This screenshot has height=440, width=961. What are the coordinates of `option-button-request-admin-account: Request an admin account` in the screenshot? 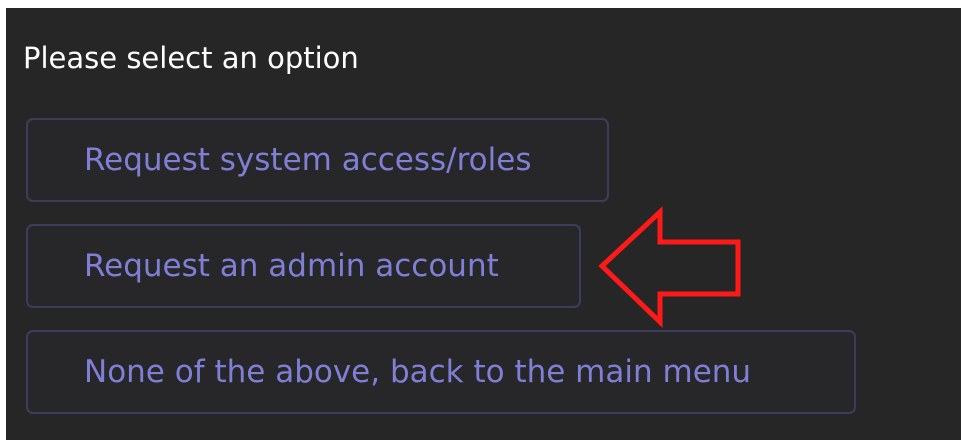 It's located at (303, 266).